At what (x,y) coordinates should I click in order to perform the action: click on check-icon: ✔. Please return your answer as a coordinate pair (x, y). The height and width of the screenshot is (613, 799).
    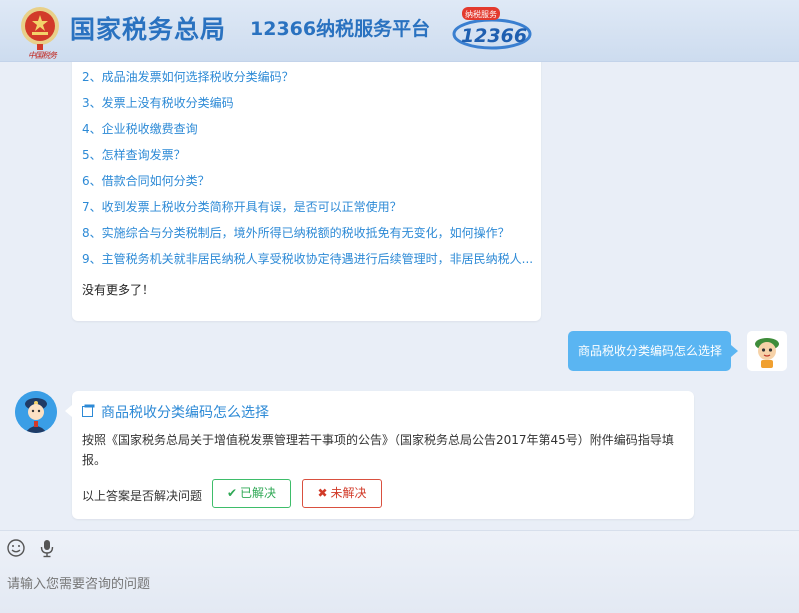
    Looking at the image, I should click on (232, 493).